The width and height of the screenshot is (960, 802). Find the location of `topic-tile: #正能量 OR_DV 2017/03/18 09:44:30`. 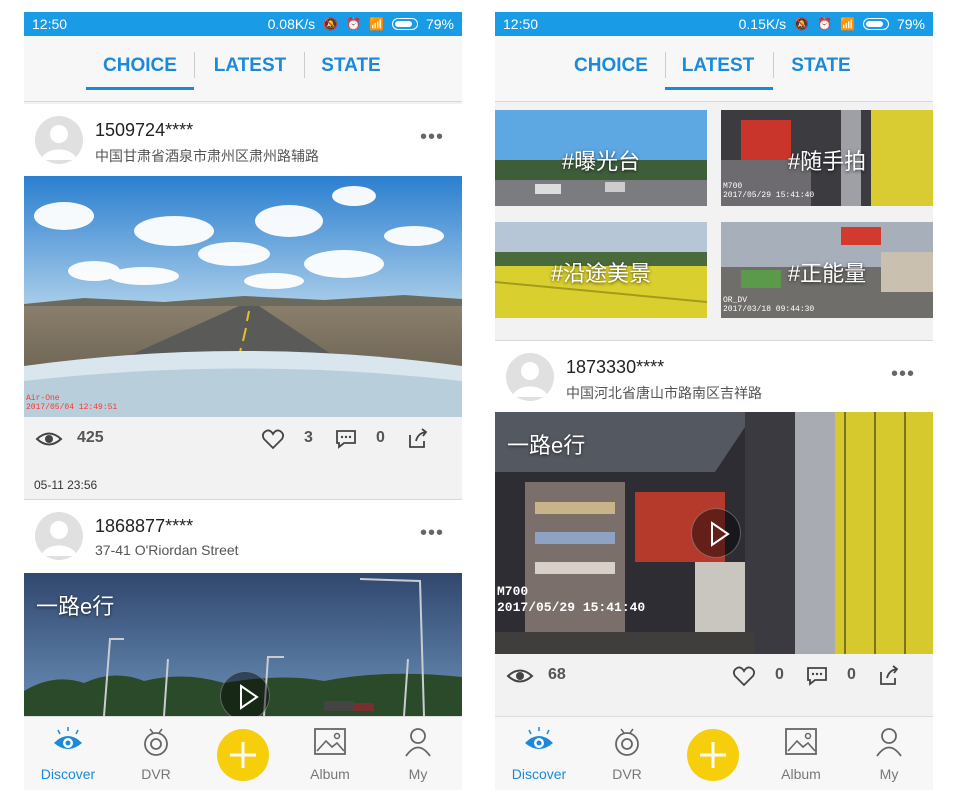

topic-tile: #正能量 OR_DV 2017/03/18 09:44:30 is located at coordinates (827, 270).